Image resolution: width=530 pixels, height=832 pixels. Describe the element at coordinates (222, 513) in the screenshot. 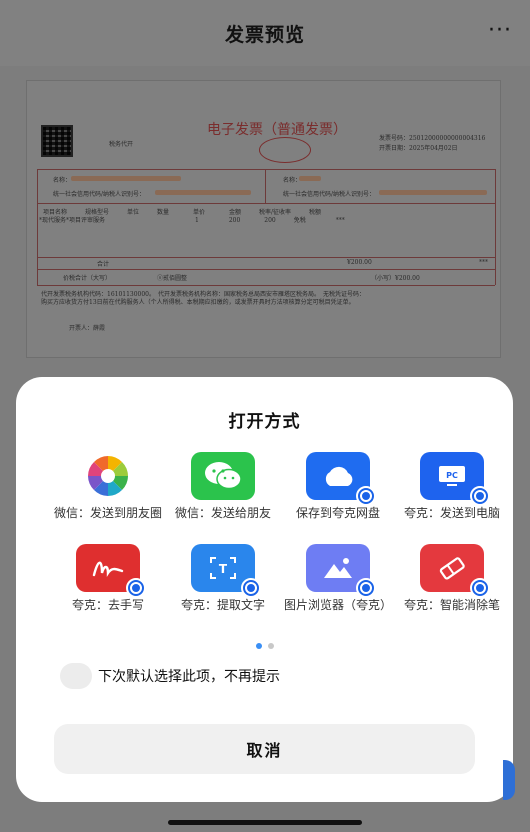

I see `item-label: 微信：发送给朋友` at that location.